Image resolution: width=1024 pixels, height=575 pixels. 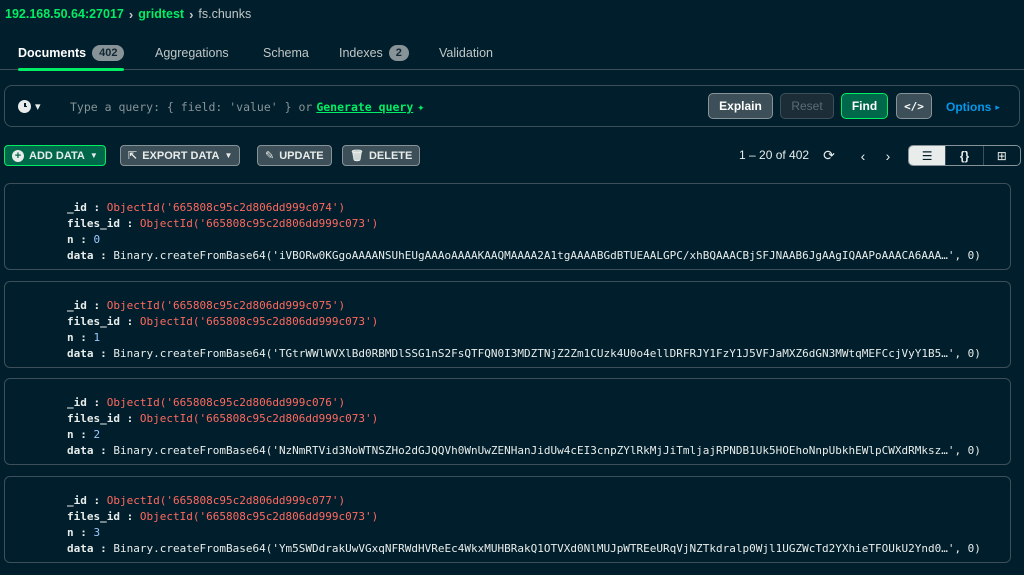 I want to click on plus-circle-icon: +, so click(x=18, y=155).